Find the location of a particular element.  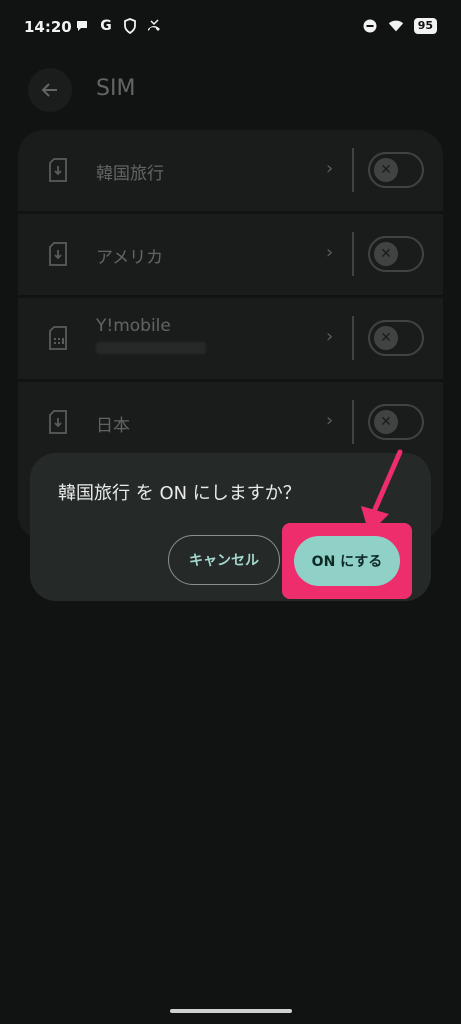

arrow-back-icon is located at coordinates (49, 90).